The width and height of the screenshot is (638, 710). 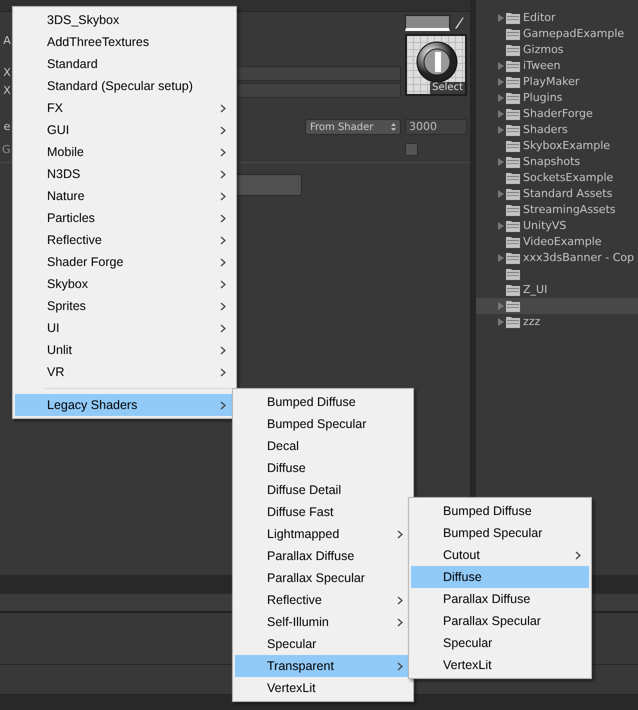 I want to click on property-label: e, so click(x=7, y=127).